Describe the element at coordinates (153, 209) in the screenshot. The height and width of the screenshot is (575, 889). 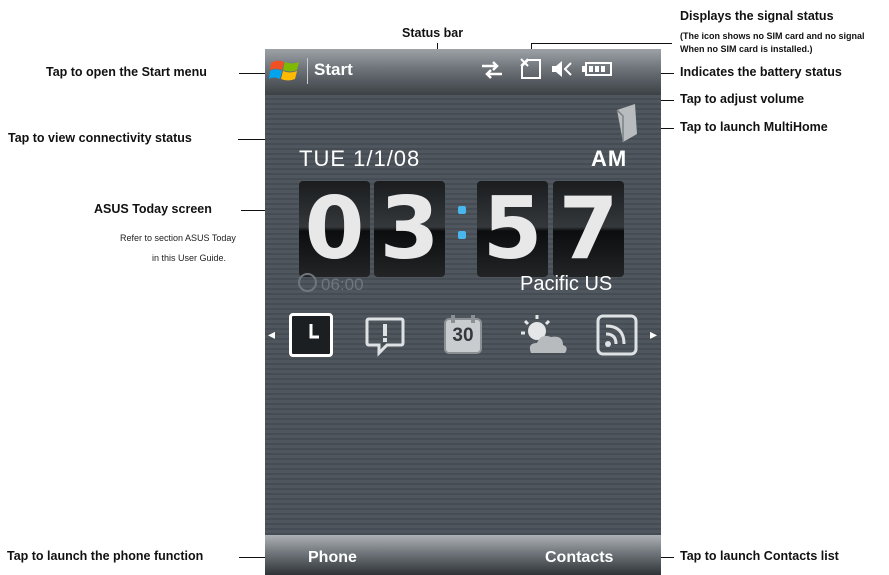
I see `today-callout: ASUS Today screen` at that location.